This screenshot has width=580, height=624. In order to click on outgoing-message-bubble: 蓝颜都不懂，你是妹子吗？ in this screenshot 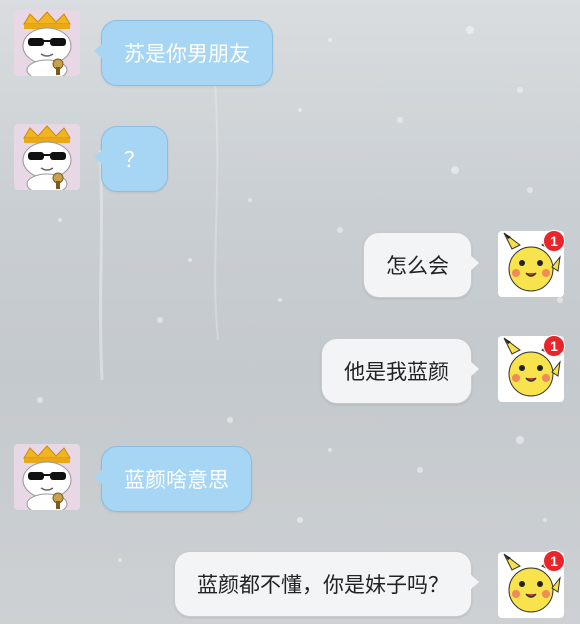, I will do `click(326, 584)`.